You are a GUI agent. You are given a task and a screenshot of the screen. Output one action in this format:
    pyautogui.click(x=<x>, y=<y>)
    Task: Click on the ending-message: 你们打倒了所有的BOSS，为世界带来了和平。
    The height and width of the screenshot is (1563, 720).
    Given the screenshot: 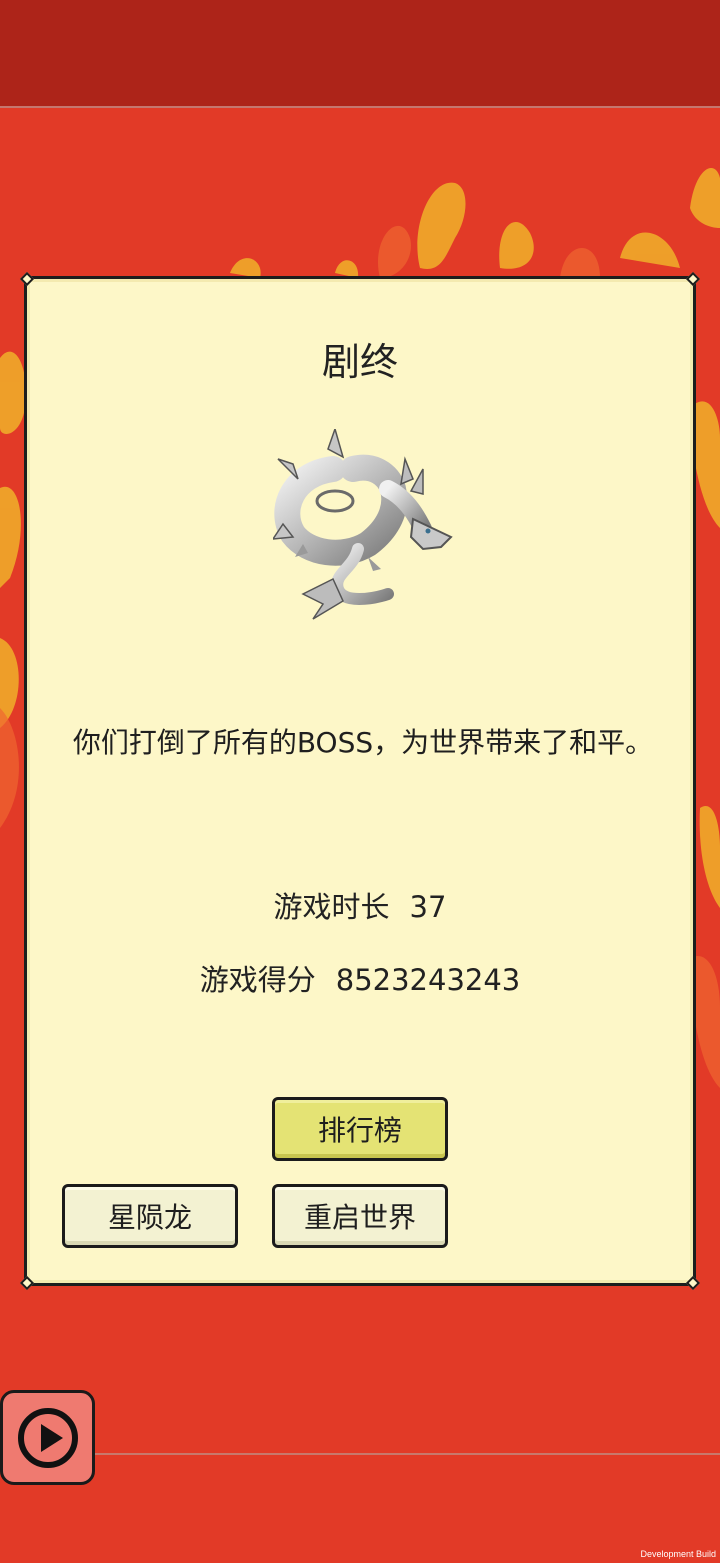 What is the action you would take?
    pyautogui.click(x=363, y=742)
    